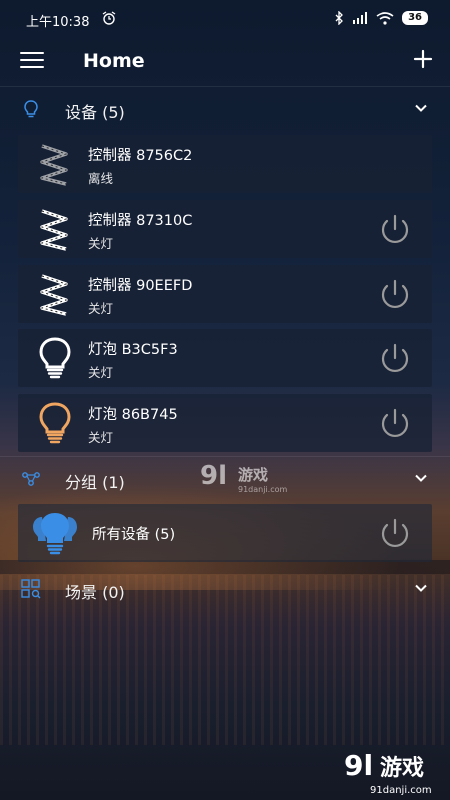 Image resolution: width=450 pixels, height=800 pixels. Describe the element at coordinates (225, 589) in the screenshot. I see `scenes-section-header: 场景 (0)` at that location.